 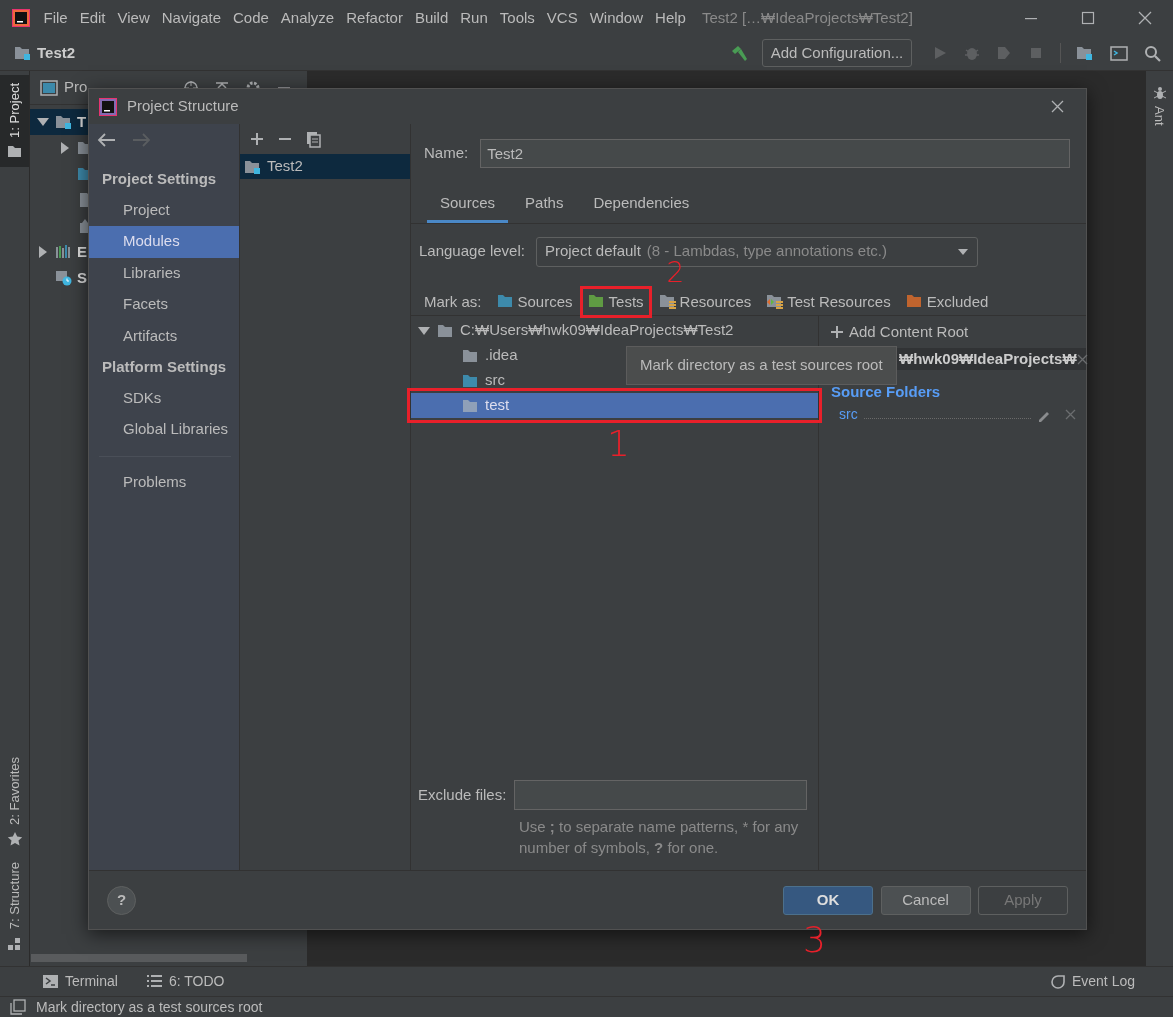 I want to click on field-label: Exclude files:, so click(x=462, y=794).